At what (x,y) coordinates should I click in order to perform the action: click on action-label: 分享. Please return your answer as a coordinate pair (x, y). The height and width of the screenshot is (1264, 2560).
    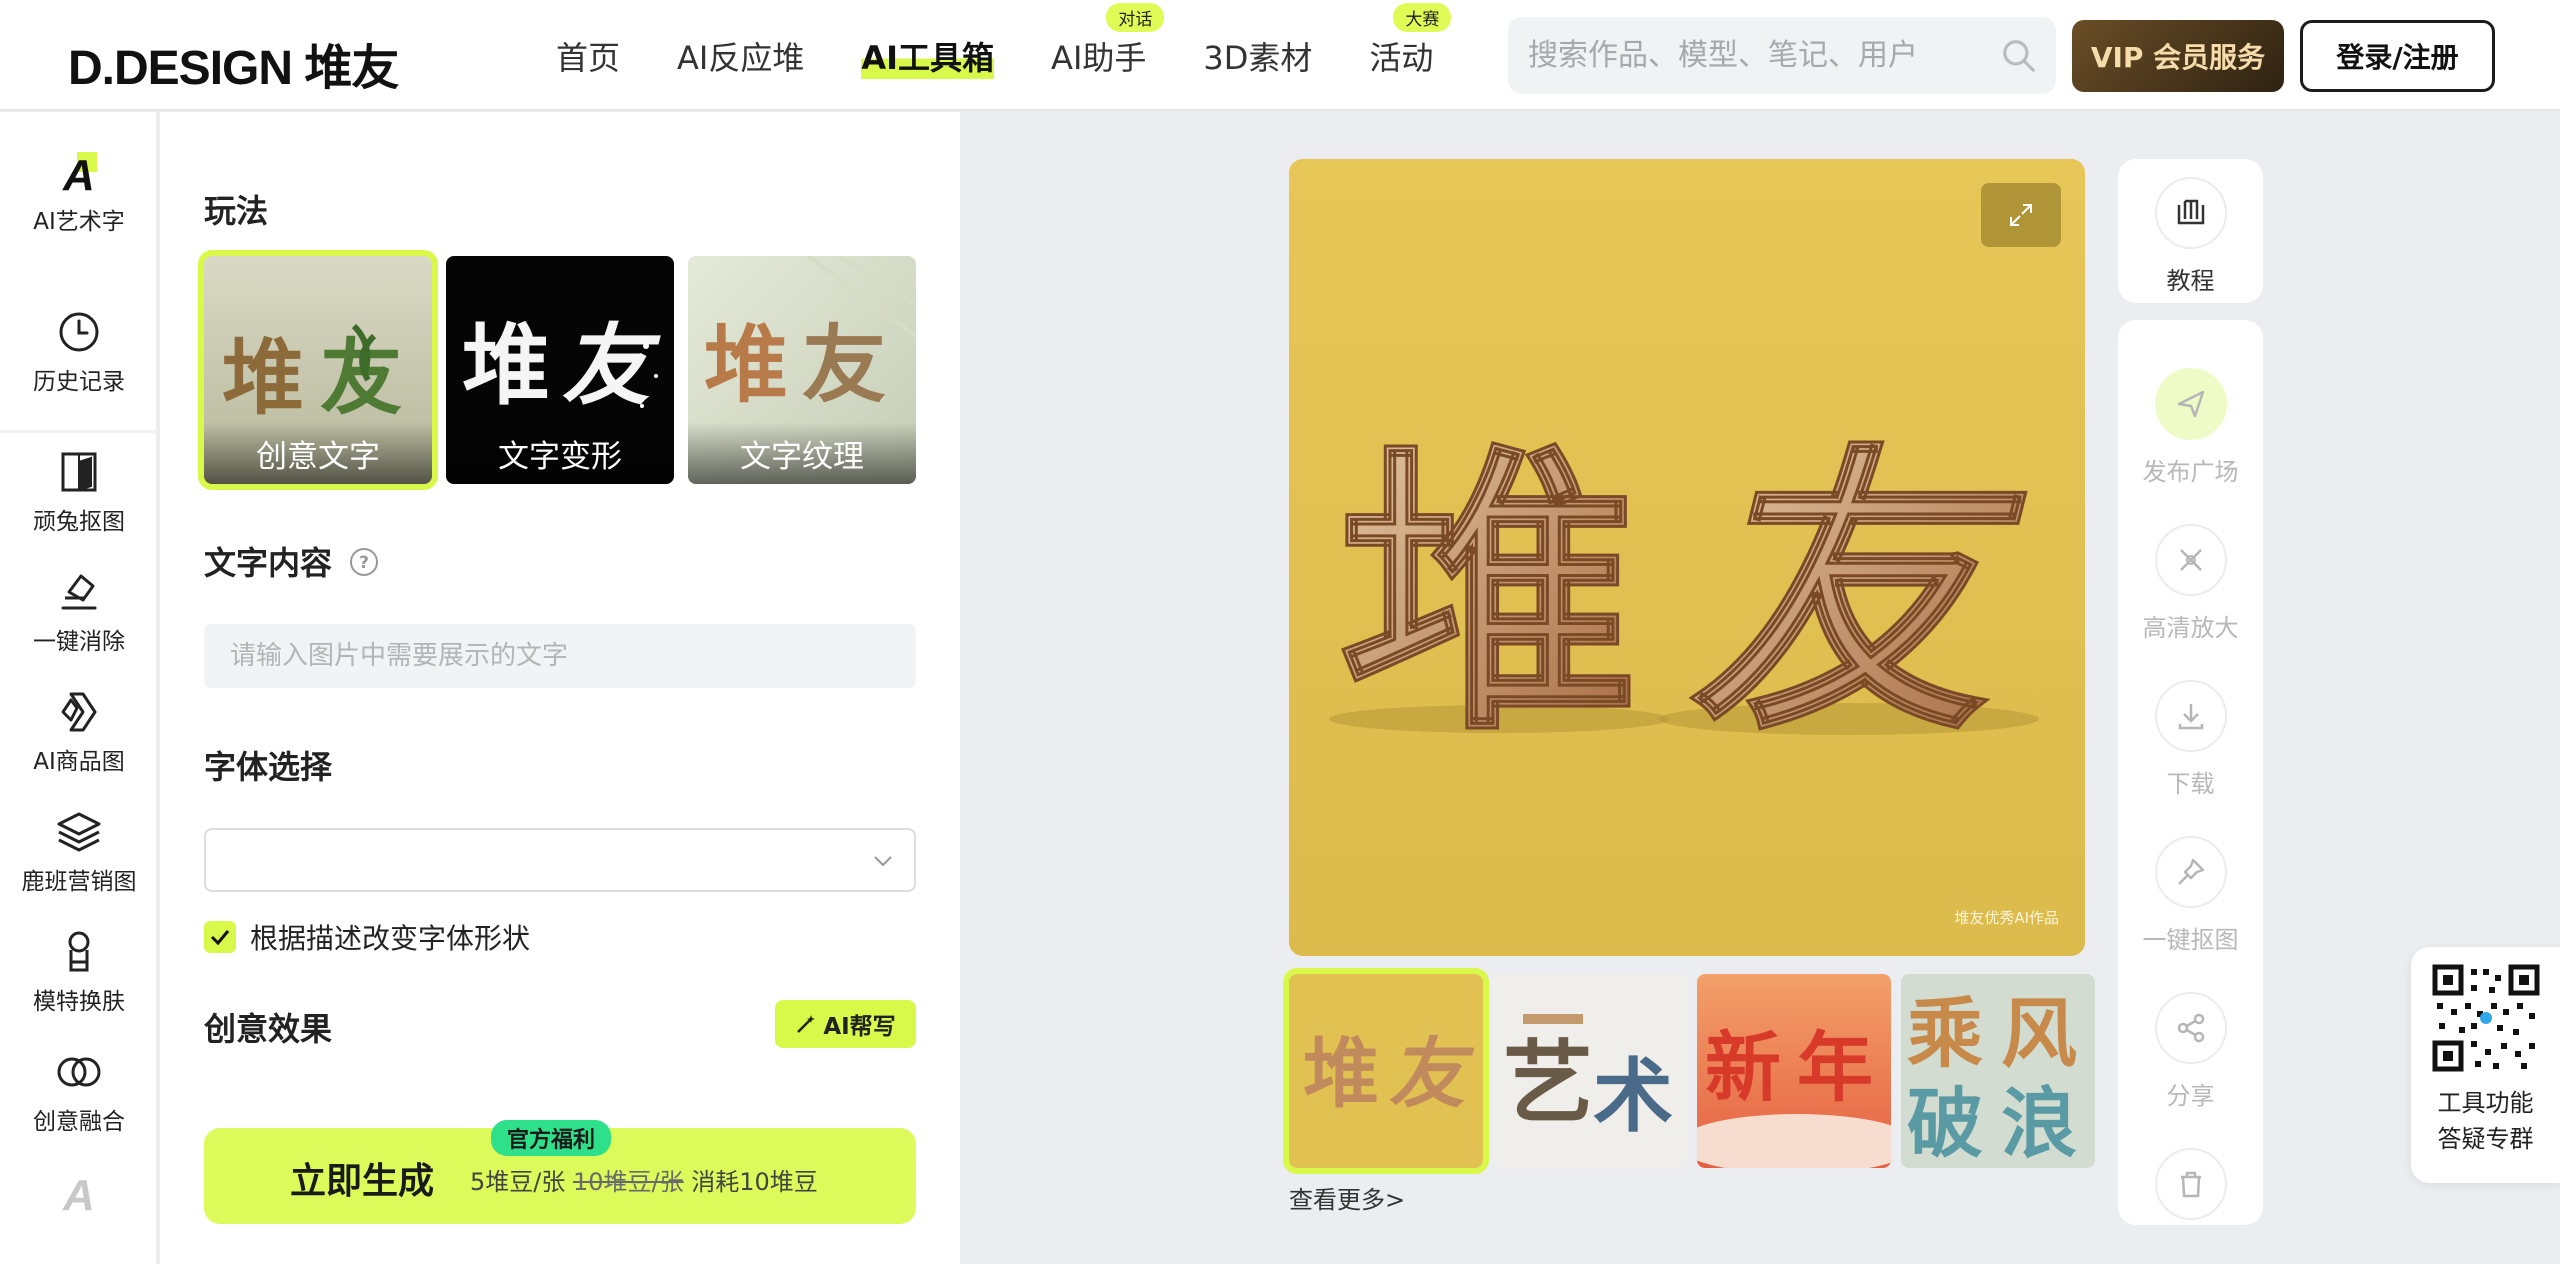
    Looking at the image, I should click on (2190, 1096).